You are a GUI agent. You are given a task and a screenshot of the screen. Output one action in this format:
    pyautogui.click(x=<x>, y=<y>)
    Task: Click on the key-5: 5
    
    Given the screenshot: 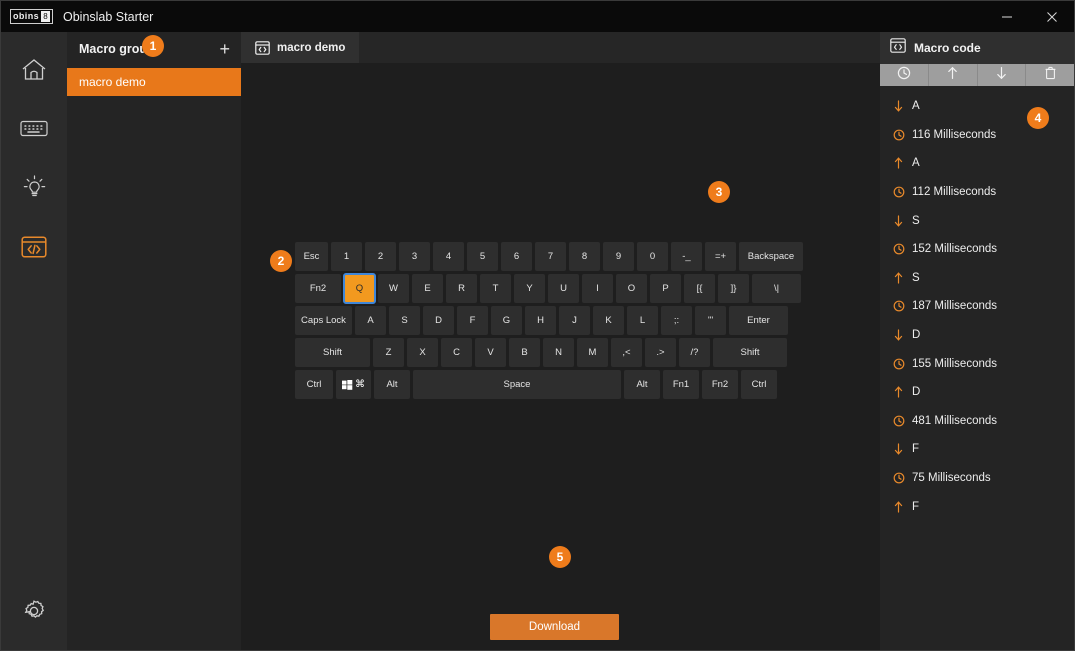 What is the action you would take?
    pyautogui.click(x=482, y=256)
    